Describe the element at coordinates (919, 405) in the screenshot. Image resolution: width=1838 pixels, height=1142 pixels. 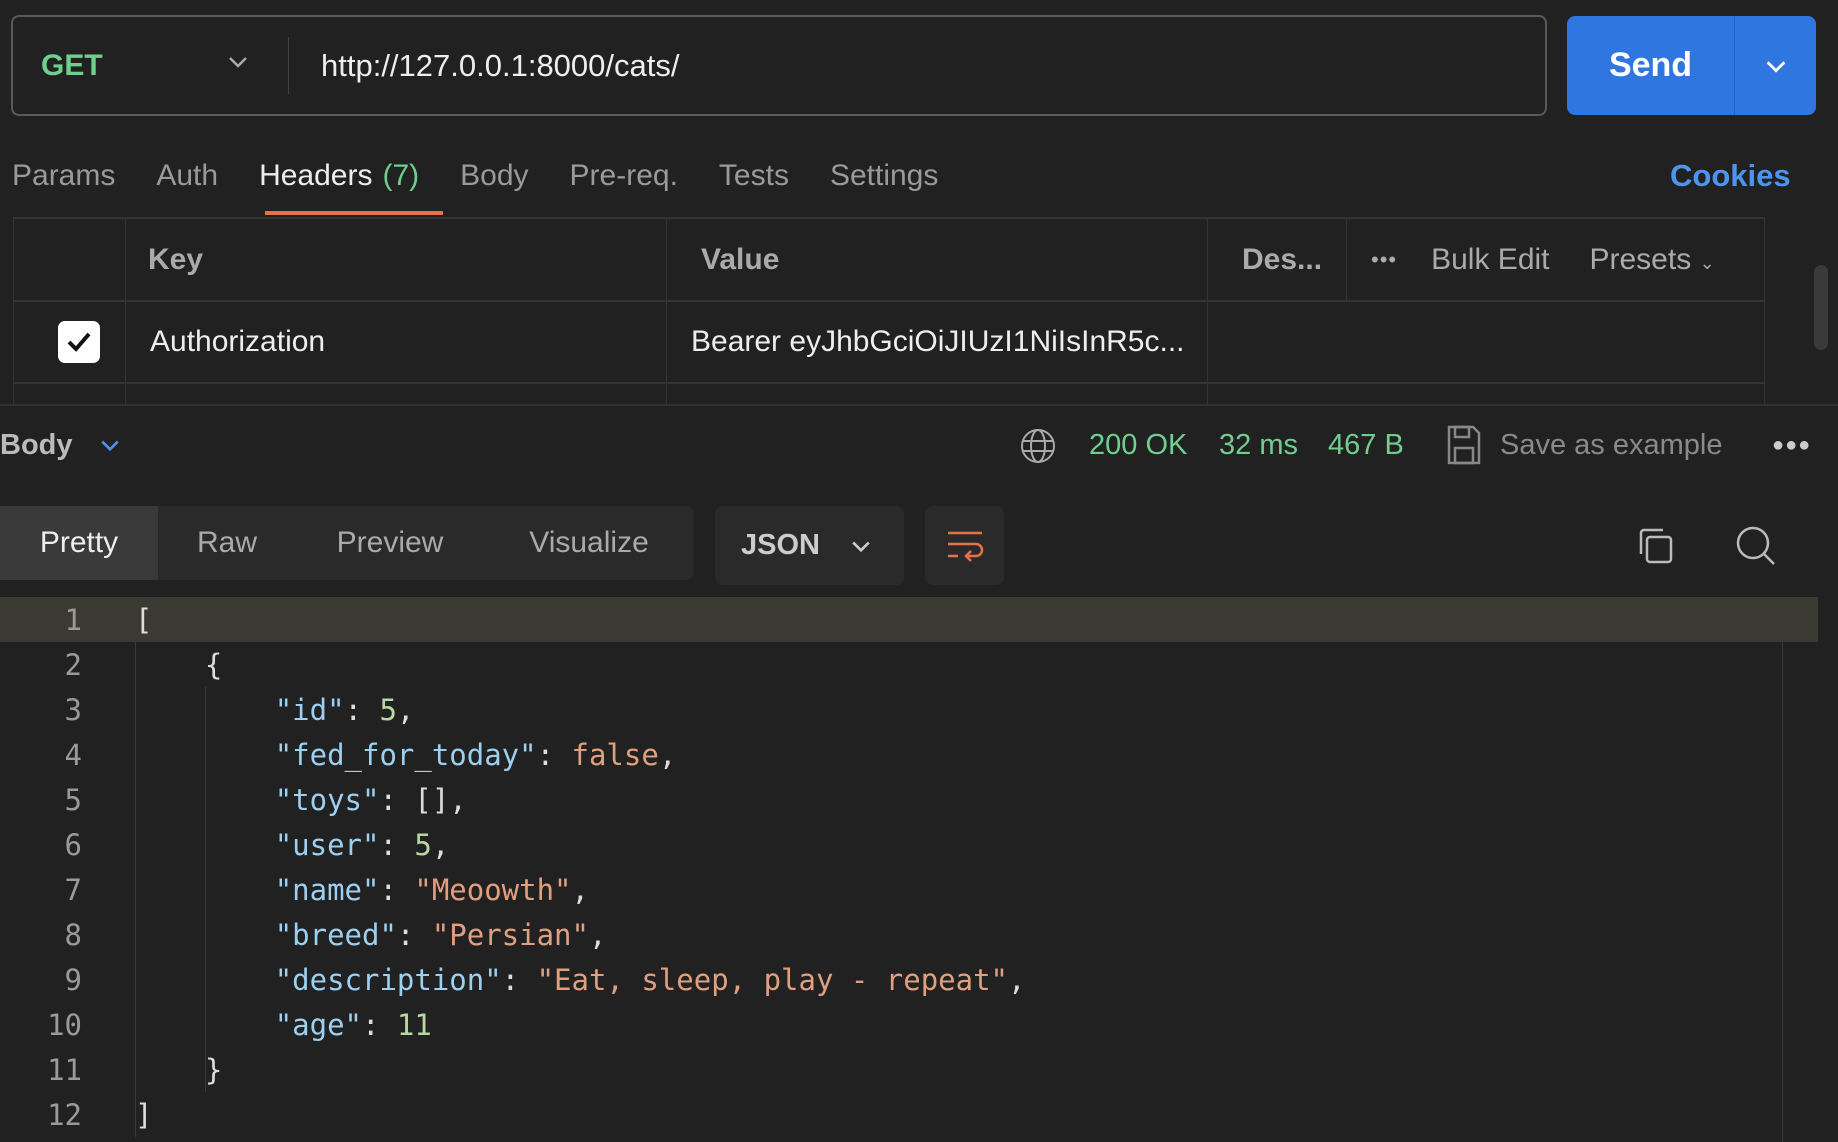
I see `pane-divider` at that location.